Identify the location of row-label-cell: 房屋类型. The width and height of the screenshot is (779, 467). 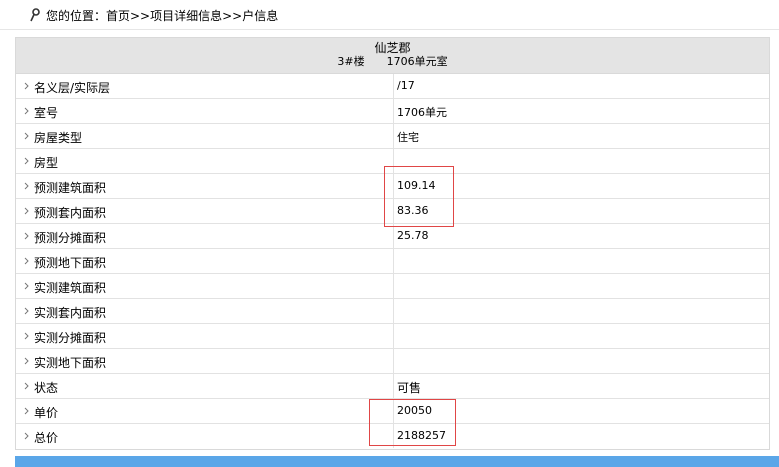
(205, 136).